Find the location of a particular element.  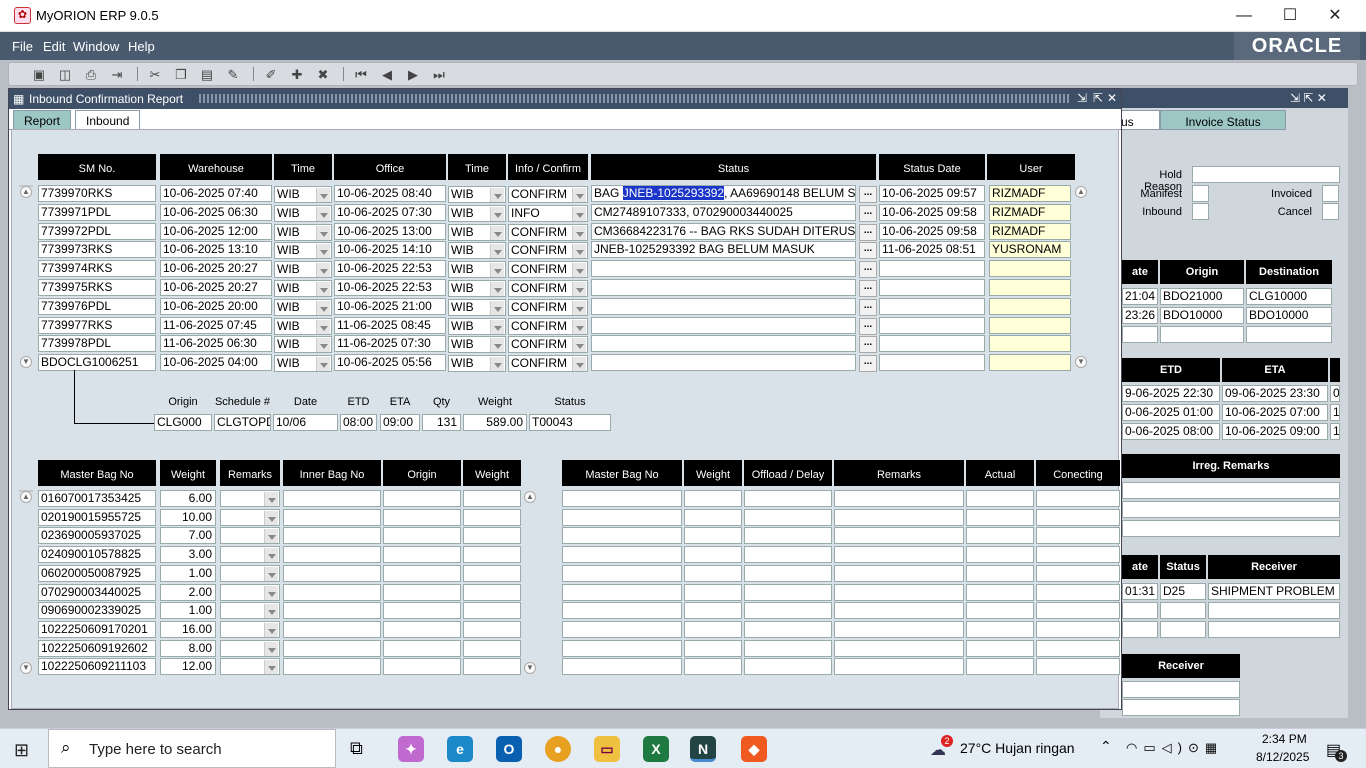

detail-value: CLGTOPD is located at coordinates (242, 422).